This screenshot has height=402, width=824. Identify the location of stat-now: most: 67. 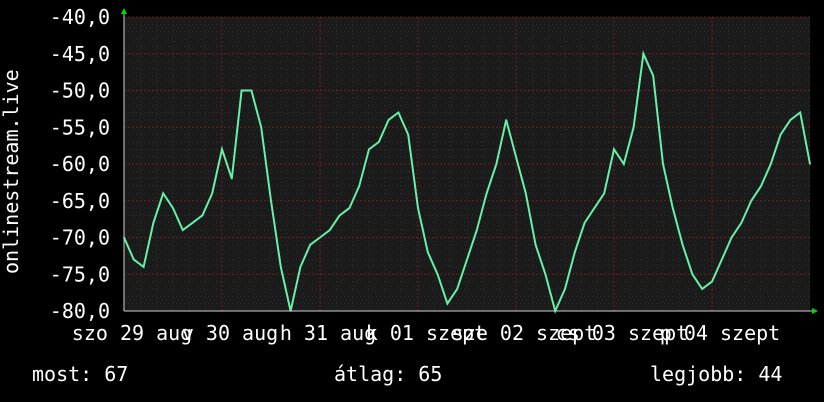
(80, 374).